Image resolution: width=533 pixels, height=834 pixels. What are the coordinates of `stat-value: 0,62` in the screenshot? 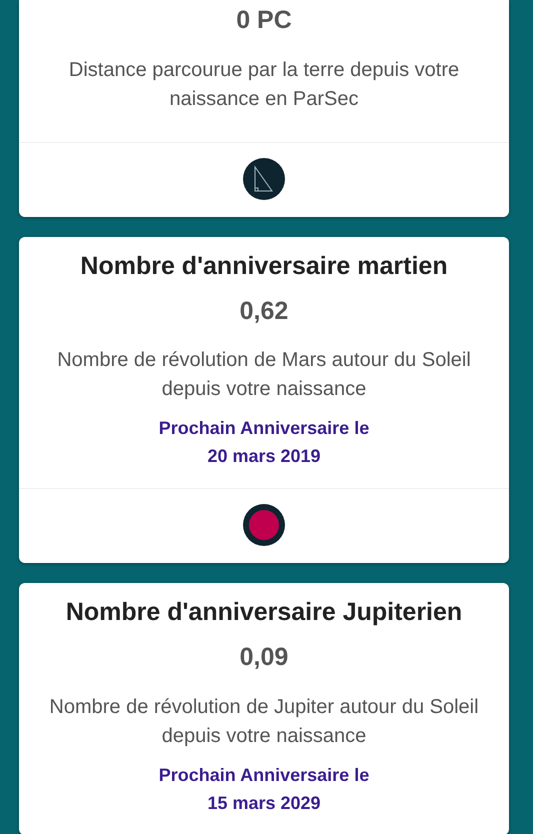 It's located at (264, 311).